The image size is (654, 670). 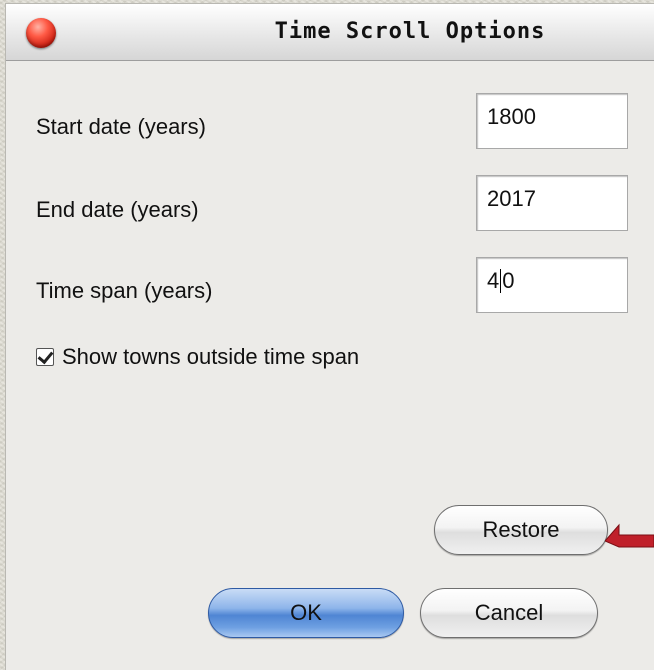 What do you see at coordinates (552, 121) in the screenshot?
I see `start-date-field: 1800` at bounding box center [552, 121].